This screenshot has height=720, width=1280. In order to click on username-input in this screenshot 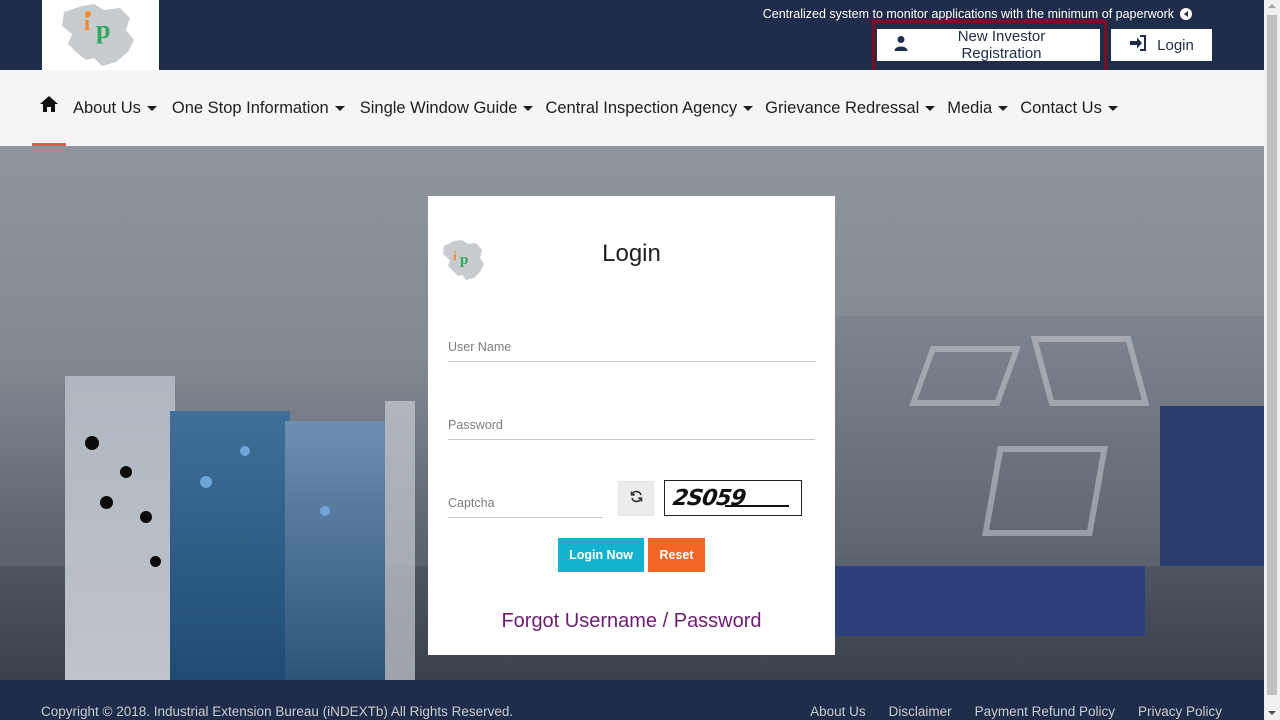, I will do `click(631, 346)`.